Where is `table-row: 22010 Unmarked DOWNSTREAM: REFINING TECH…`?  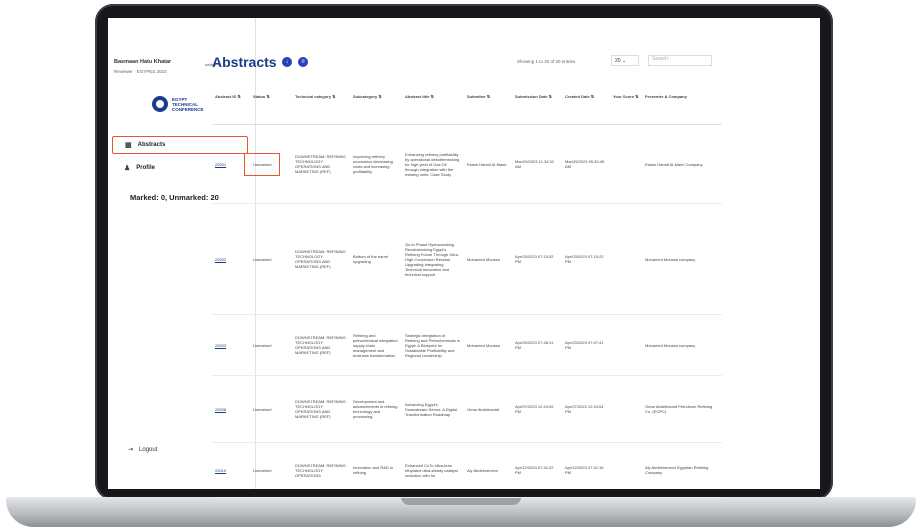
table-row: 22010 Unmarked DOWNSTREAM: REFINING TECH… is located at coordinates (467, 470).